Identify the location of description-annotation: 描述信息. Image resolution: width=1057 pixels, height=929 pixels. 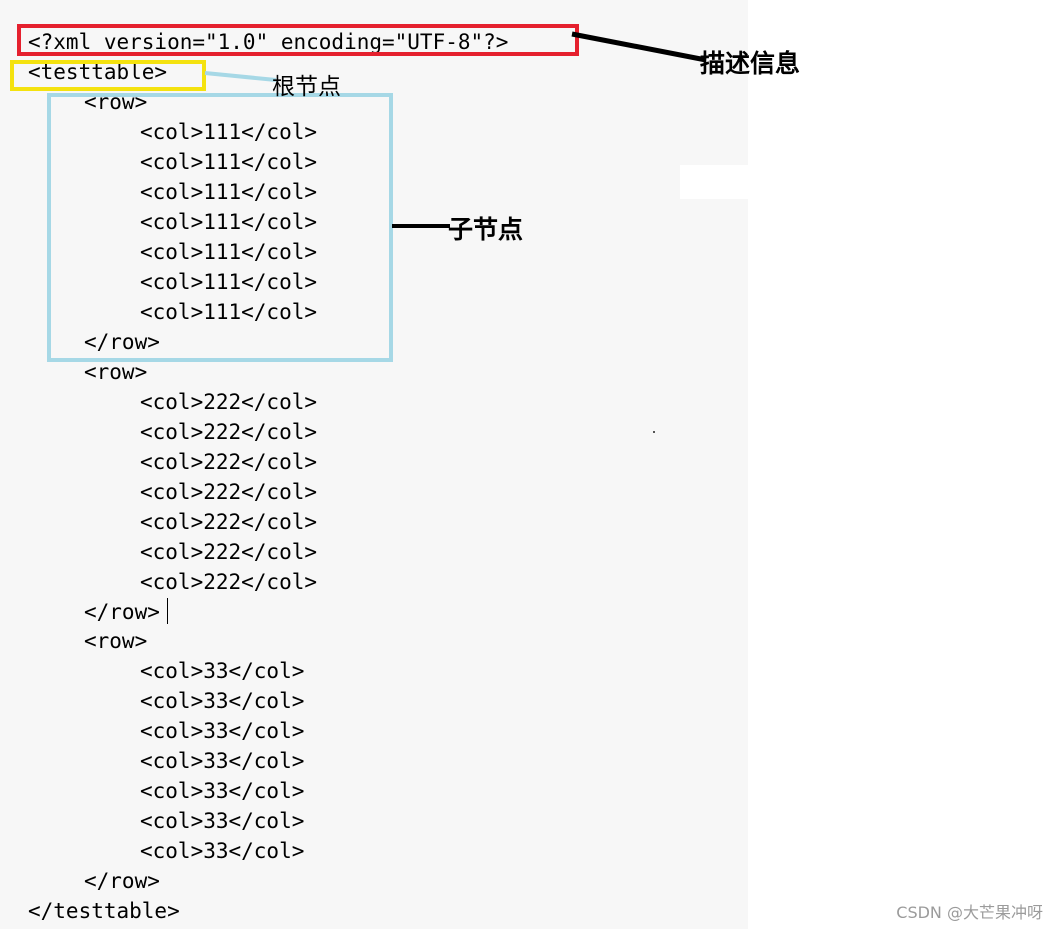
(750, 63).